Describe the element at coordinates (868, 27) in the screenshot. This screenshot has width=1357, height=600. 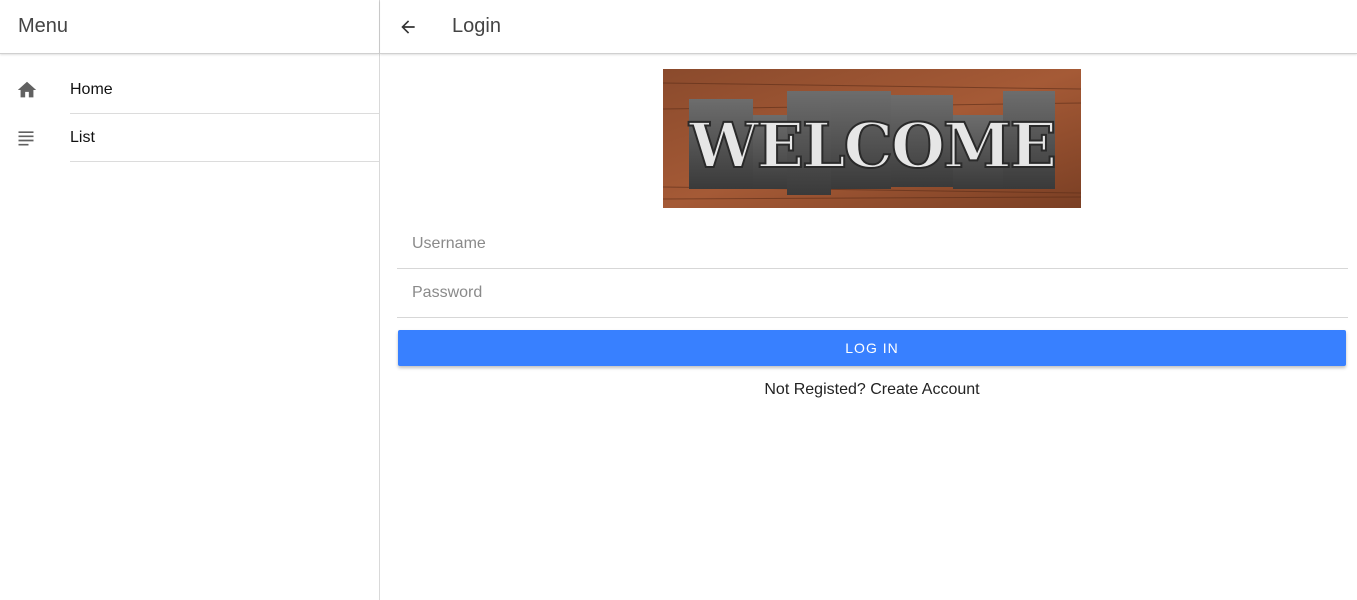
I see `toolbar: Login` at that location.